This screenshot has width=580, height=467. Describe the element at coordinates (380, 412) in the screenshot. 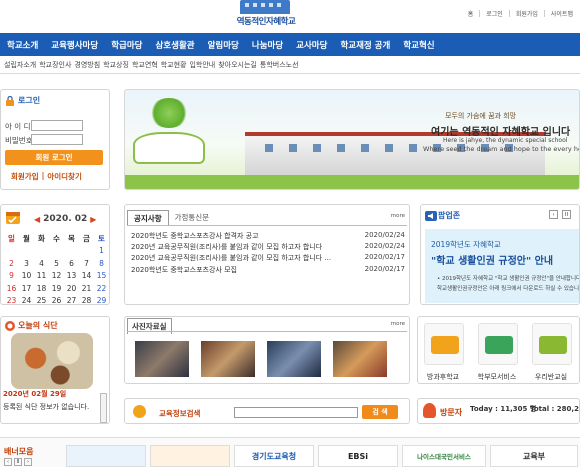

I see `search-button: 검 색` at that location.